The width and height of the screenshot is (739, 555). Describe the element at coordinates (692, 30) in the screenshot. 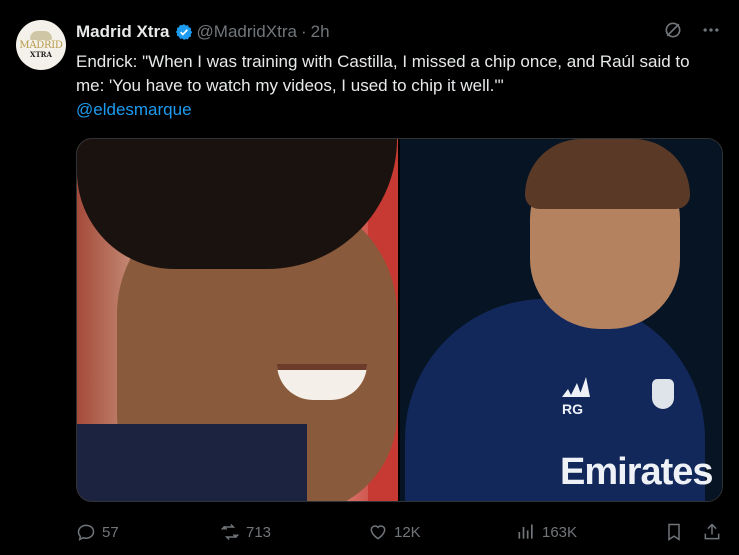

I see `top-actions` at that location.